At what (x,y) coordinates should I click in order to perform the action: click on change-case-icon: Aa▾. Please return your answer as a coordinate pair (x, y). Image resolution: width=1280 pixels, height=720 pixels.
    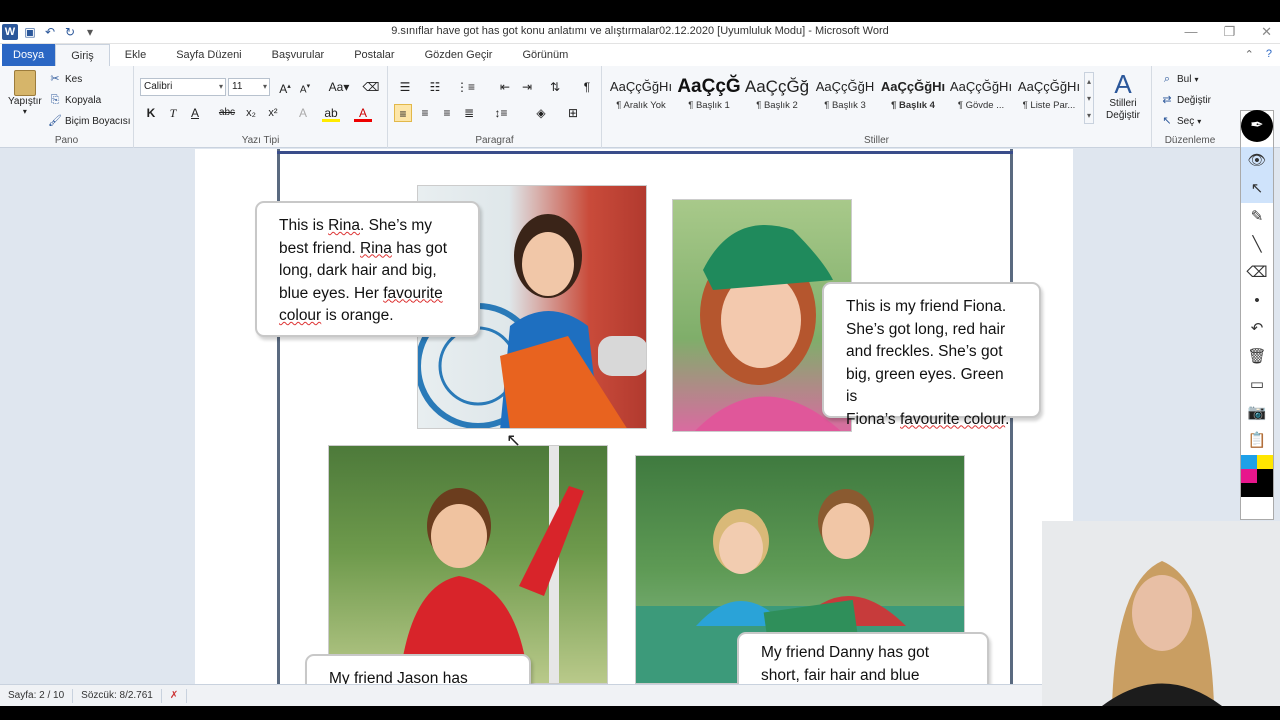
    Looking at the image, I should click on (339, 87).